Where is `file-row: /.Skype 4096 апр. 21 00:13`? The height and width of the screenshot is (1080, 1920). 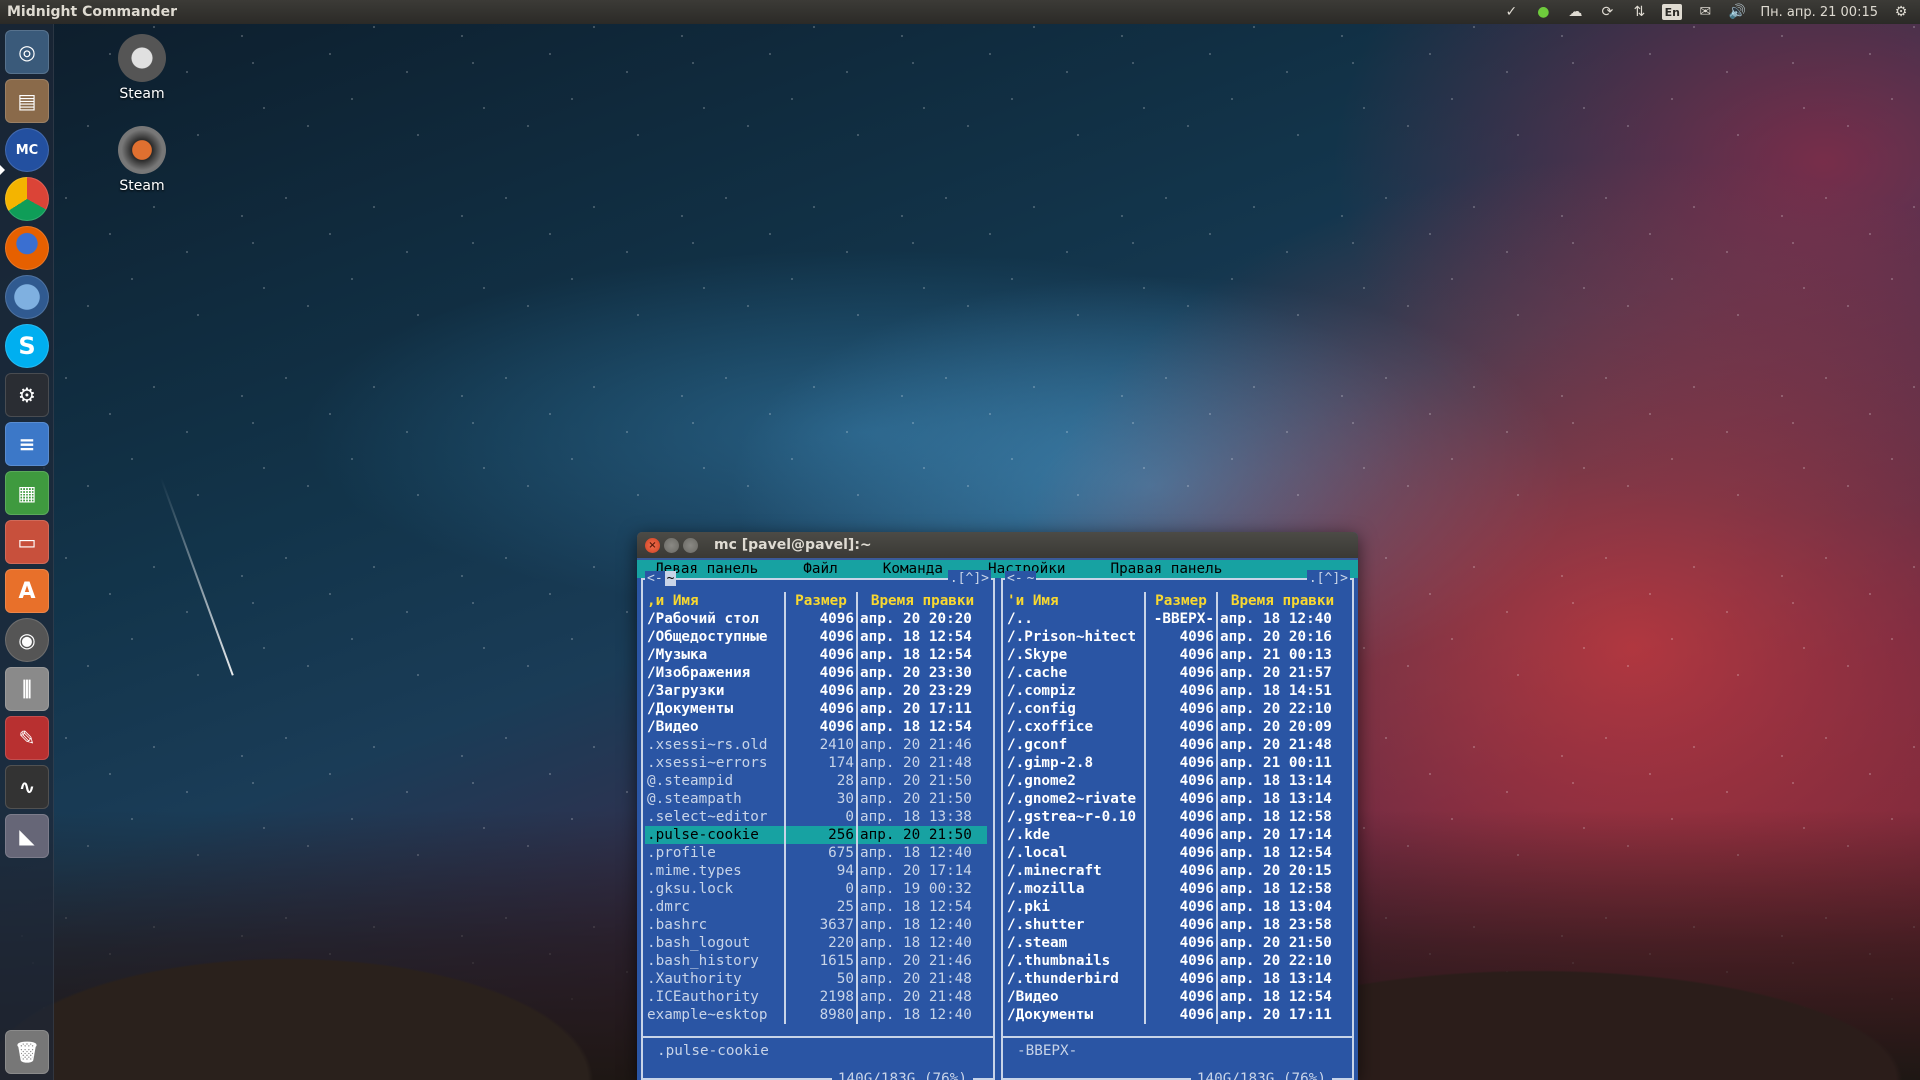 file-row: /.Skype 4096 апр. 21 00:13 is located at coordinates (1176, 655).